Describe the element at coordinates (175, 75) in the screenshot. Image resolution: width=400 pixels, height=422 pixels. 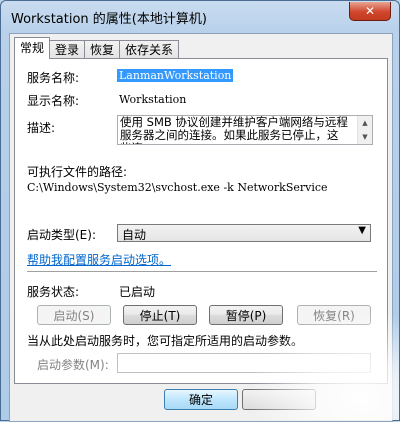
I see `service-name-value: LanmanWorkstation` at that location.